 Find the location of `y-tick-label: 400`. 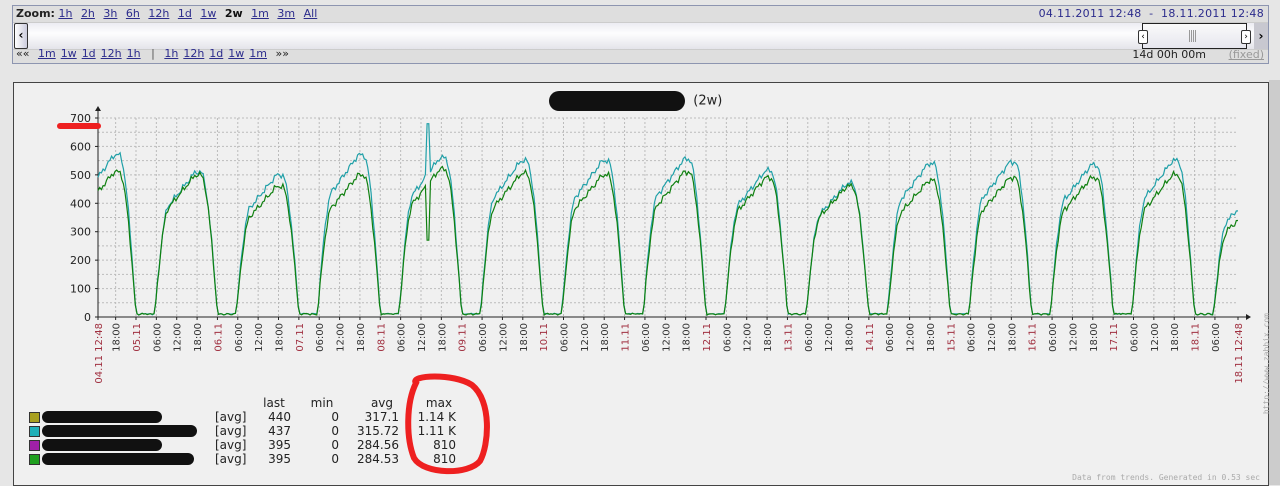

y-tick-label: 400 is located at coordinates (80, 203).